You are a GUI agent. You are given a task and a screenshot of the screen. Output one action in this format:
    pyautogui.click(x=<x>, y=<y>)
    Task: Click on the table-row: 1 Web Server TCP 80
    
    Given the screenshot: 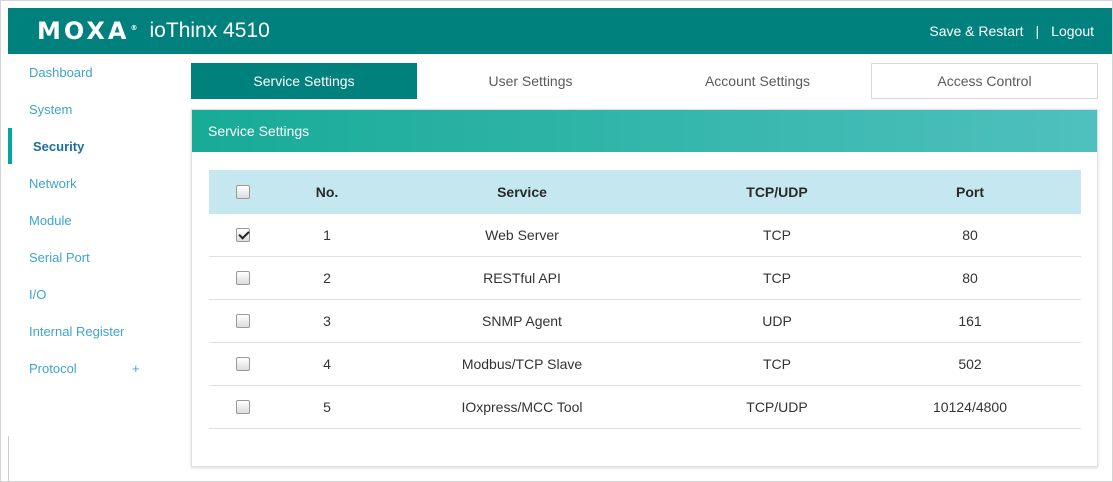 What is the action you would take?
    pyautogui.click(x=645, y=235)
    